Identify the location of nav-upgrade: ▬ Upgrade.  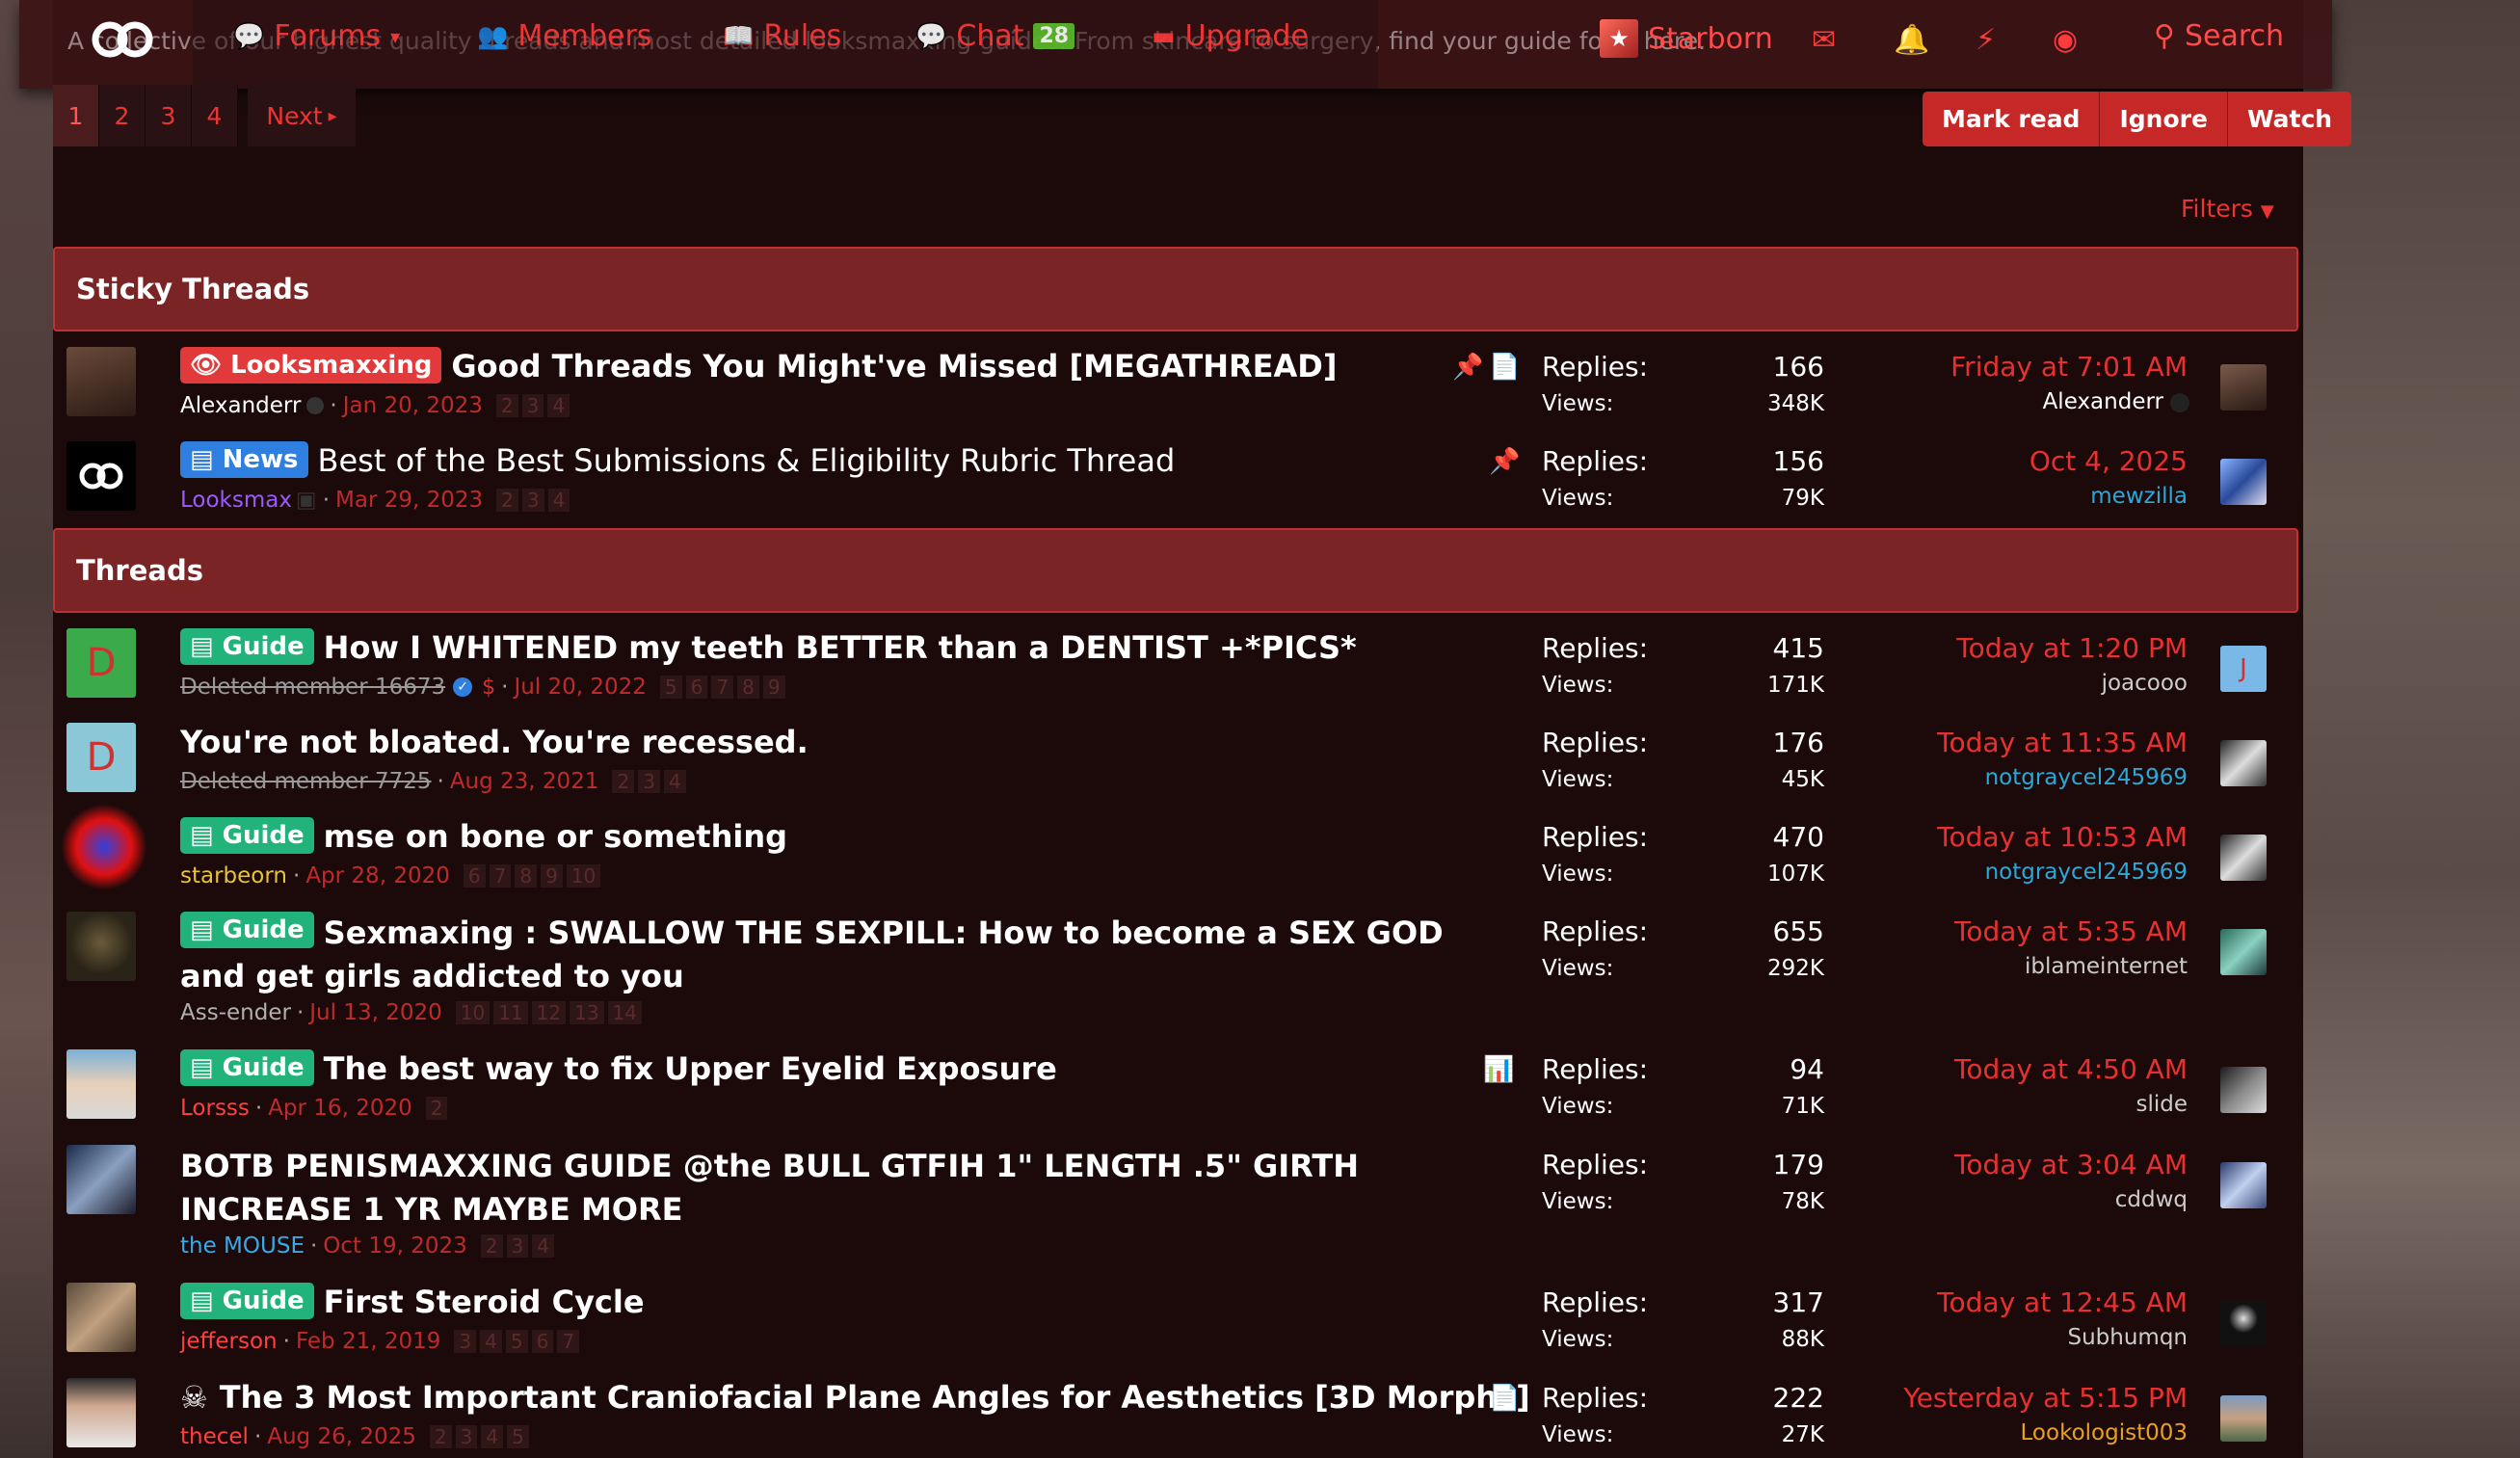
(1230, 36).